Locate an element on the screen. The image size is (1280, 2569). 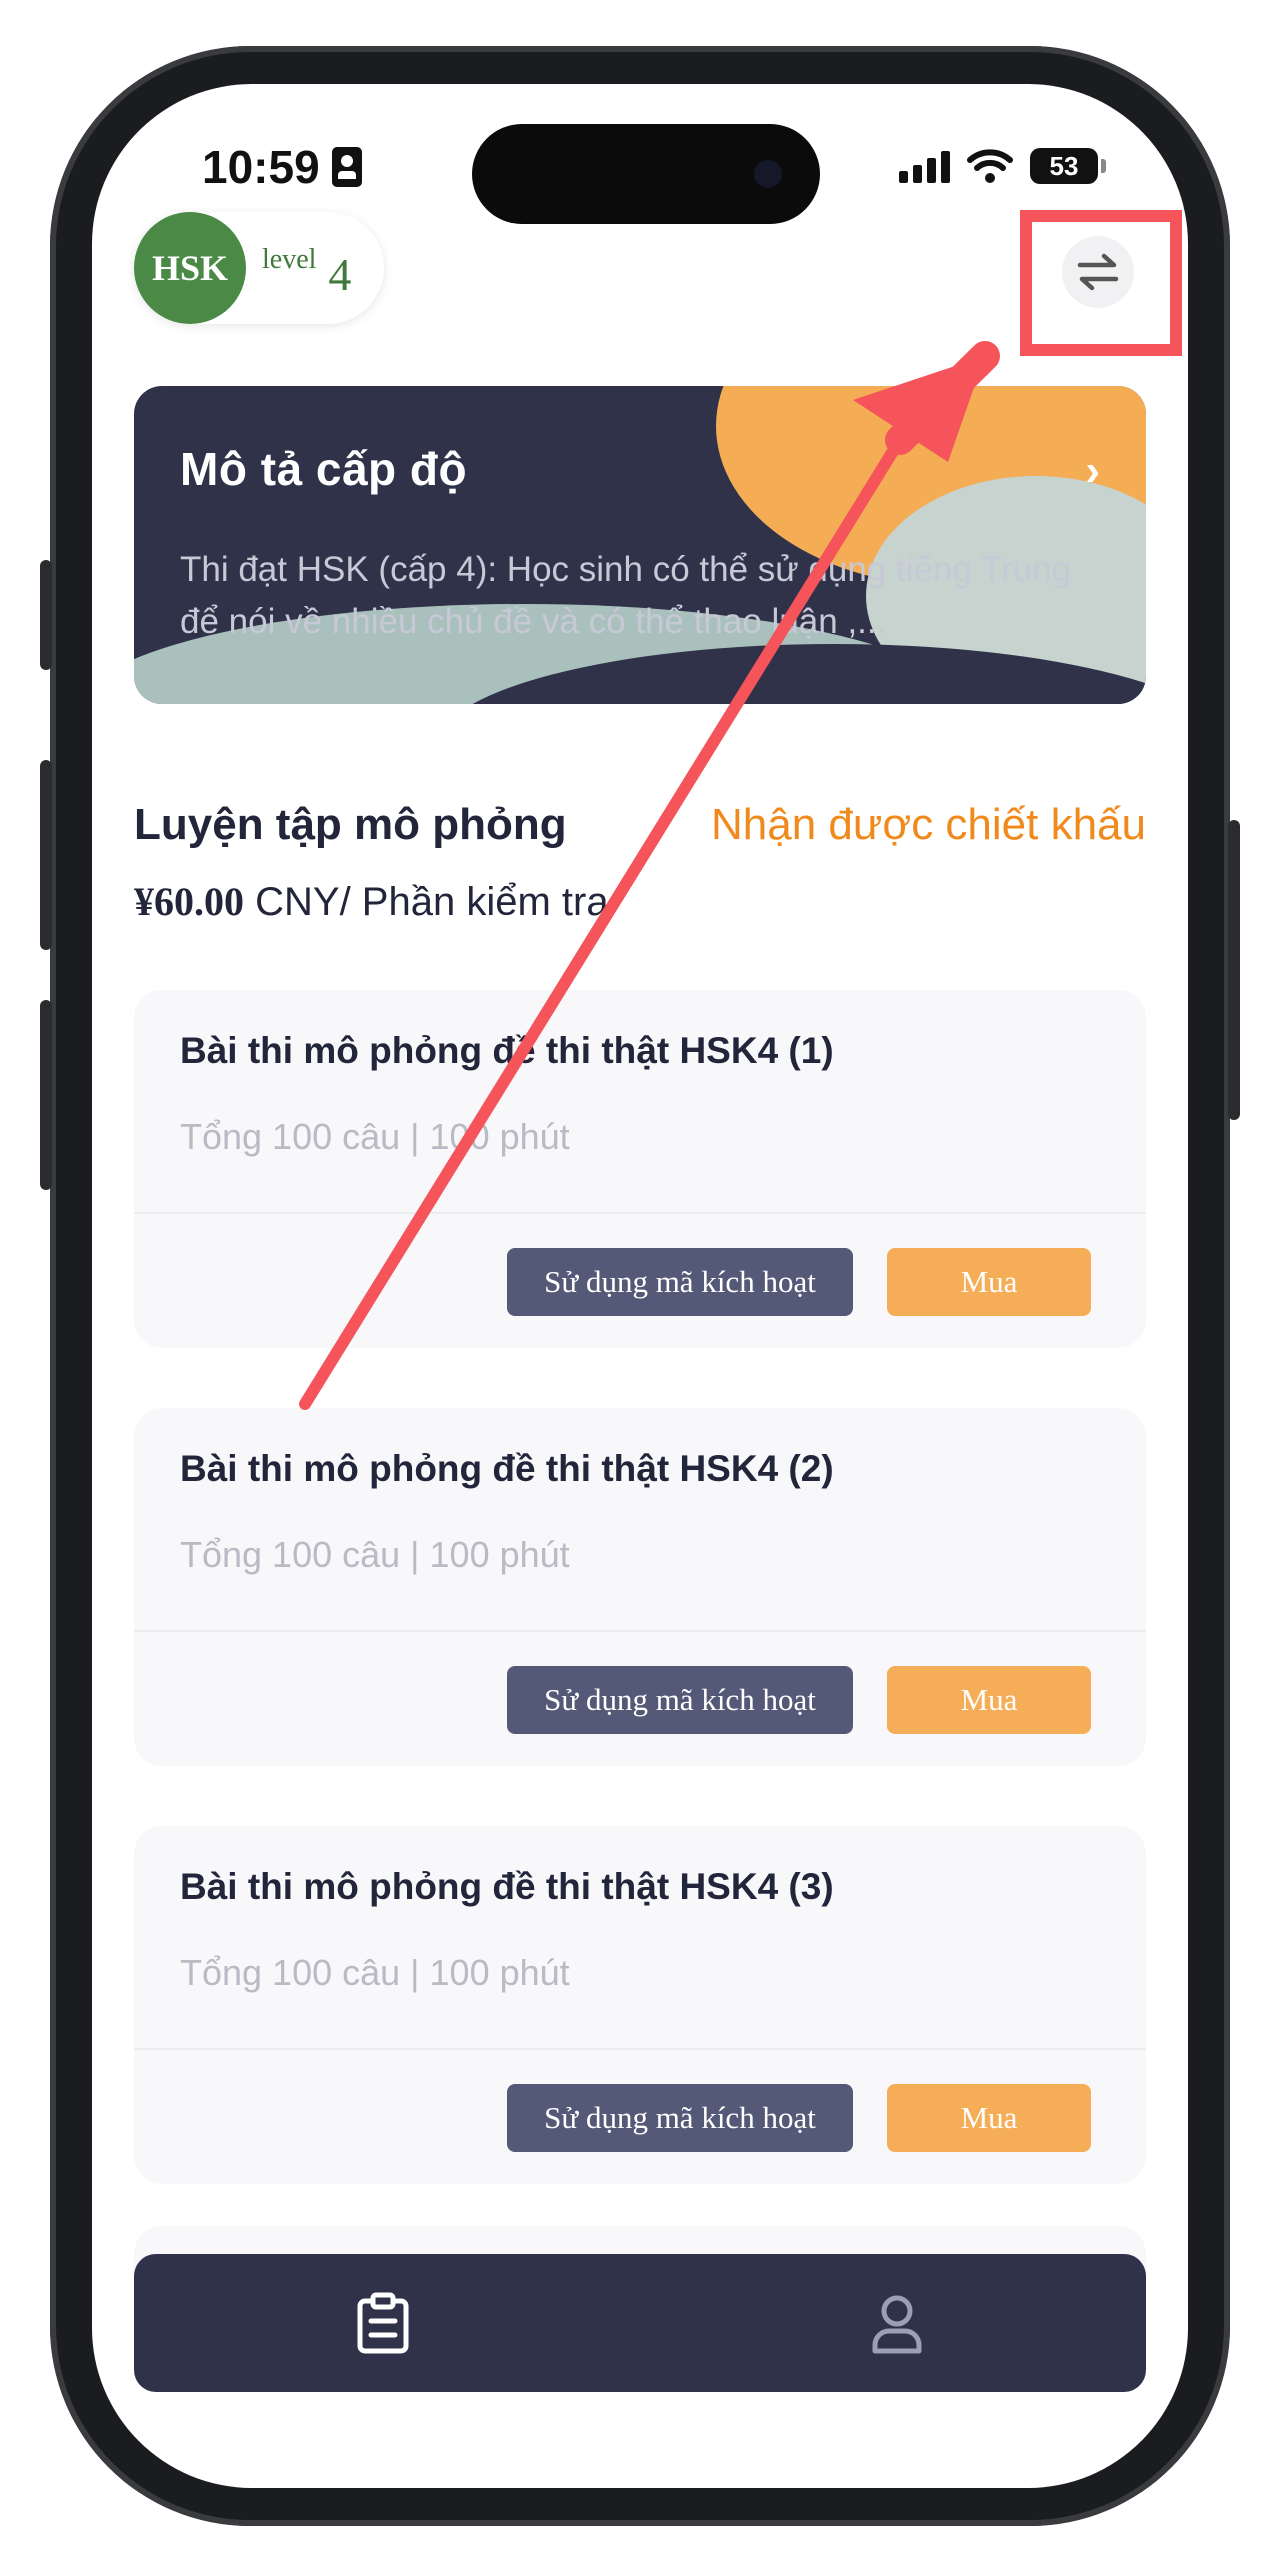
phone-silent-switch is located at coordinates (46, 615).